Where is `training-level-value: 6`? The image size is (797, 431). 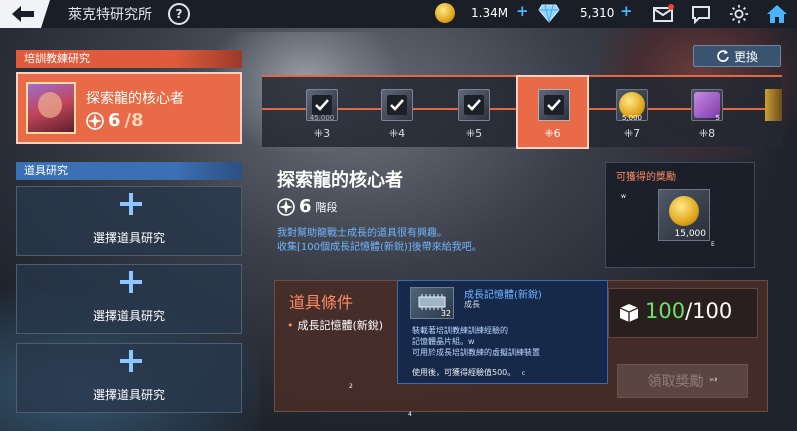 training-level-value: 6 is located at coordinates (114, 120).